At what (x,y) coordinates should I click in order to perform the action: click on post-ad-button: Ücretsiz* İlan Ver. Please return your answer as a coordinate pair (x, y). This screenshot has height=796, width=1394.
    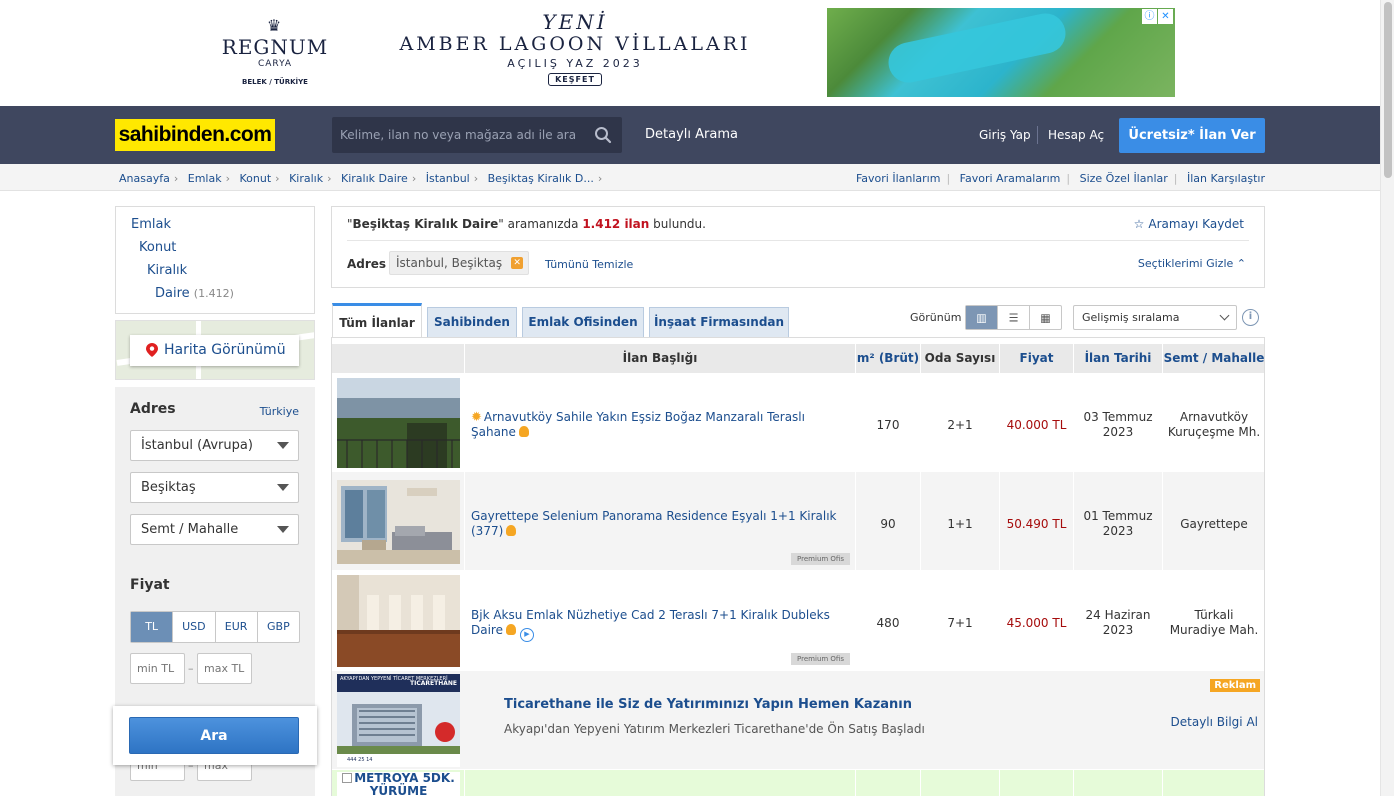
    Looking at the image, I should click on (1192, 135).